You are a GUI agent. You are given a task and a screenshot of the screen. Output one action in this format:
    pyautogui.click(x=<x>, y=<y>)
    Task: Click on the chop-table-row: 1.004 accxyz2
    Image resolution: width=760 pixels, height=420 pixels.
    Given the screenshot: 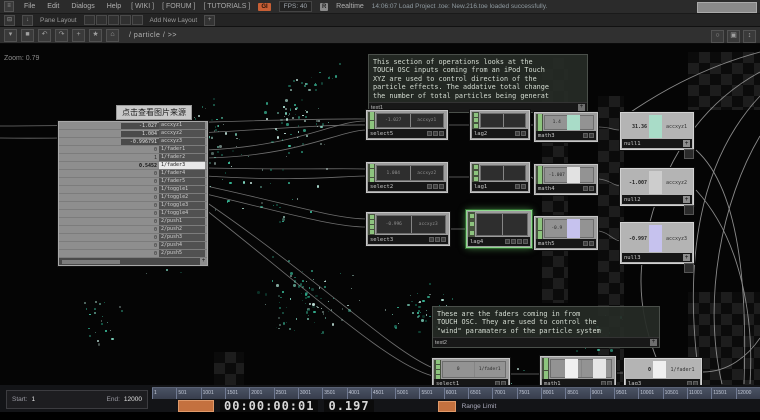 What is the action you would take?
    pyautogui.click(x=133, y=134)
    